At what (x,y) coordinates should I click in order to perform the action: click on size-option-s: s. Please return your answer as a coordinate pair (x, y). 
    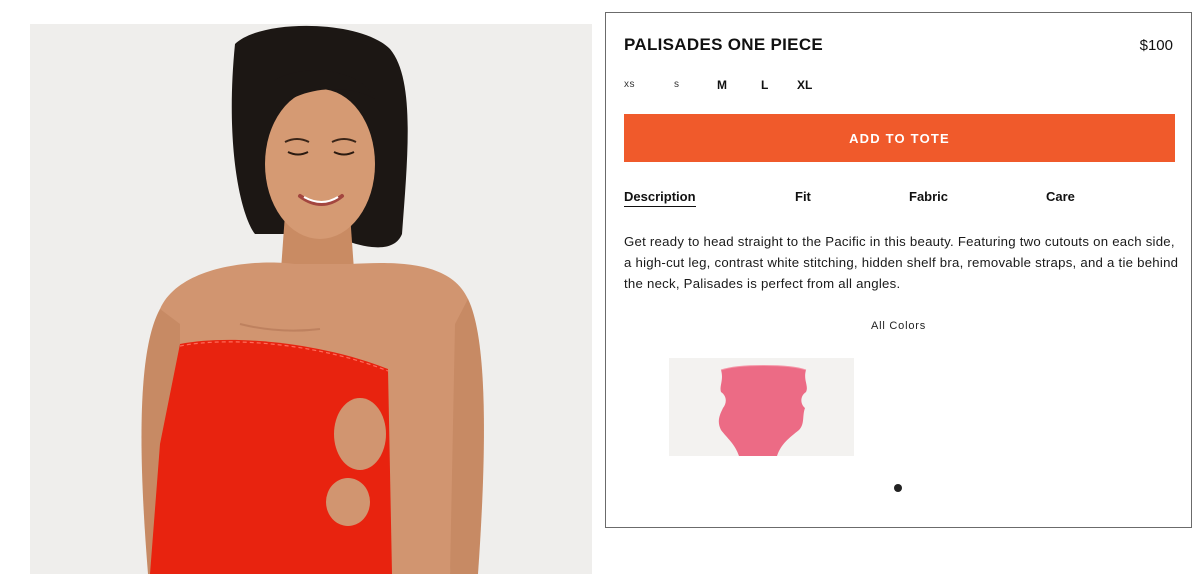
    Looking at the image, I should click on (695, 85).